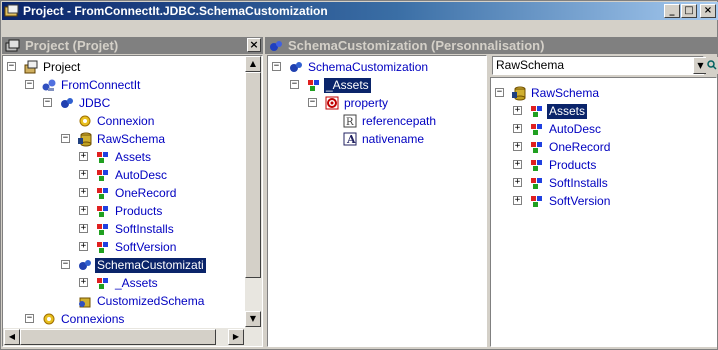  I want to click on tree-item: Rreferencepath, so click(390, 121).